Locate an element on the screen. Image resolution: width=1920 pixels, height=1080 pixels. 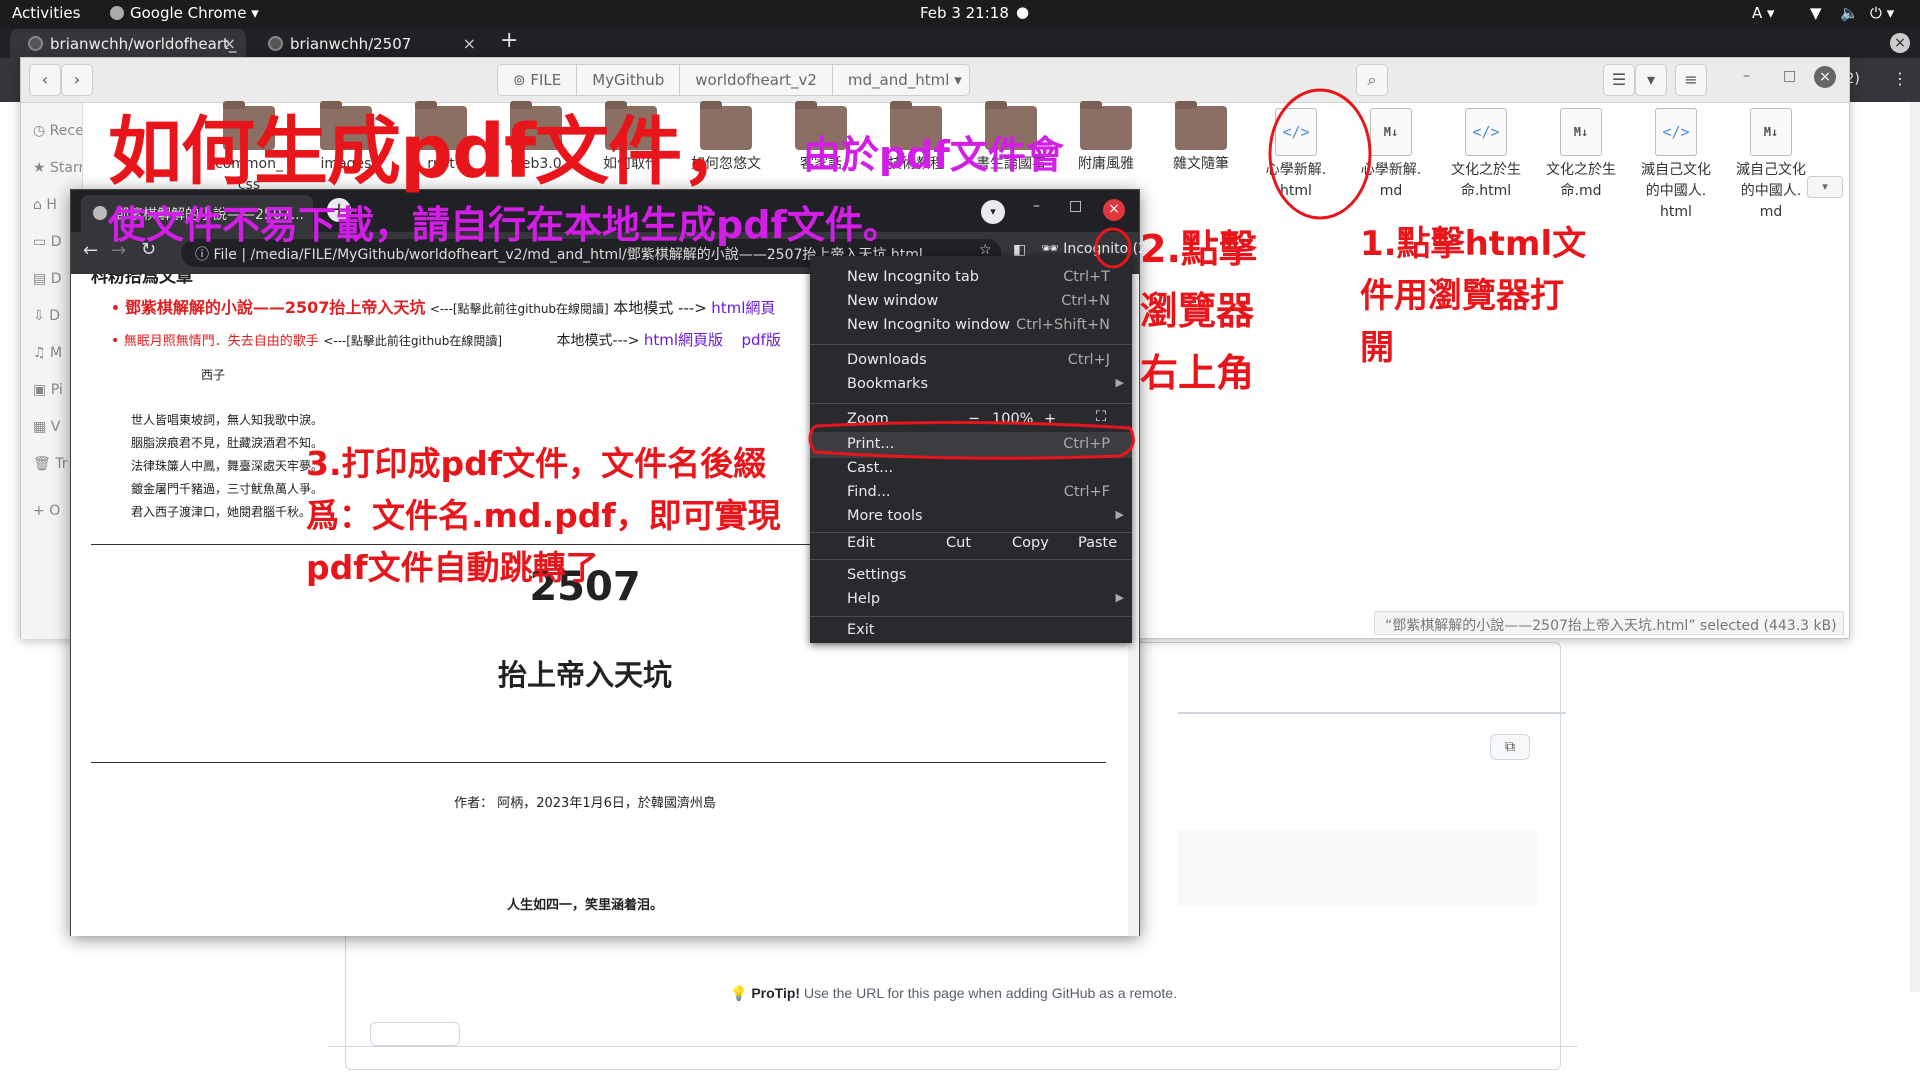
breadcrumb-mygithub: MyGithub is located at coordinates (629, 80).